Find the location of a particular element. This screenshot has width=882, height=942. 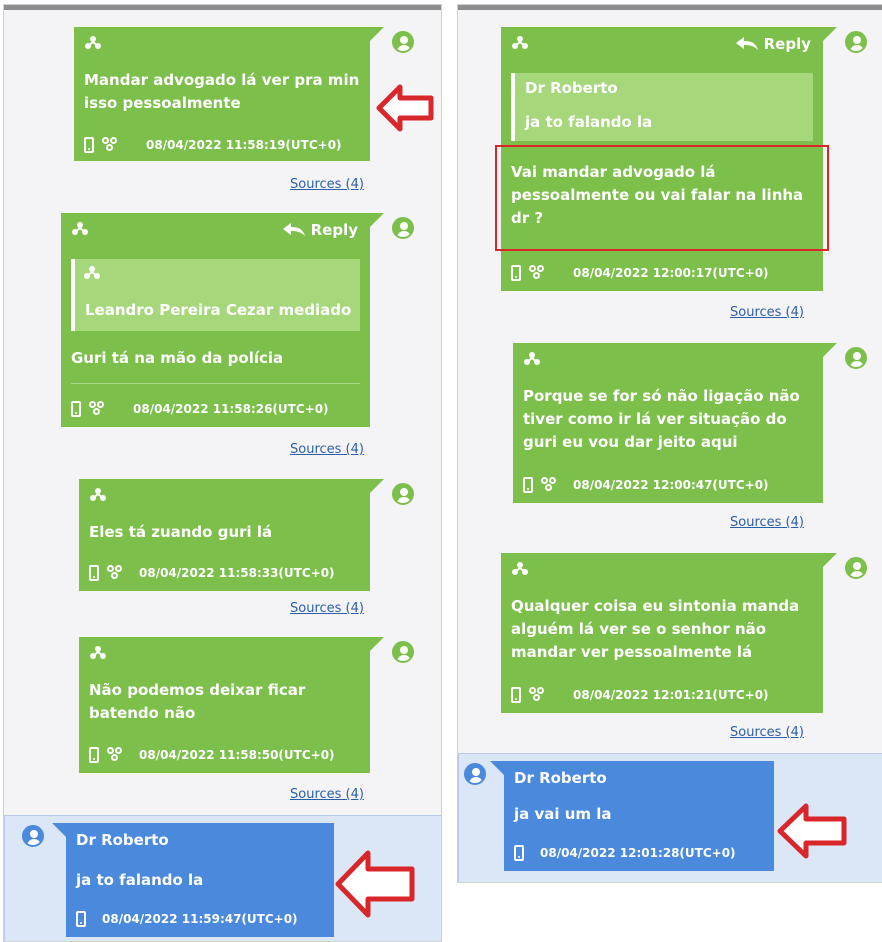

quoted-message: Dr Roberto ja to falando la is located at coordinates (662, 107).